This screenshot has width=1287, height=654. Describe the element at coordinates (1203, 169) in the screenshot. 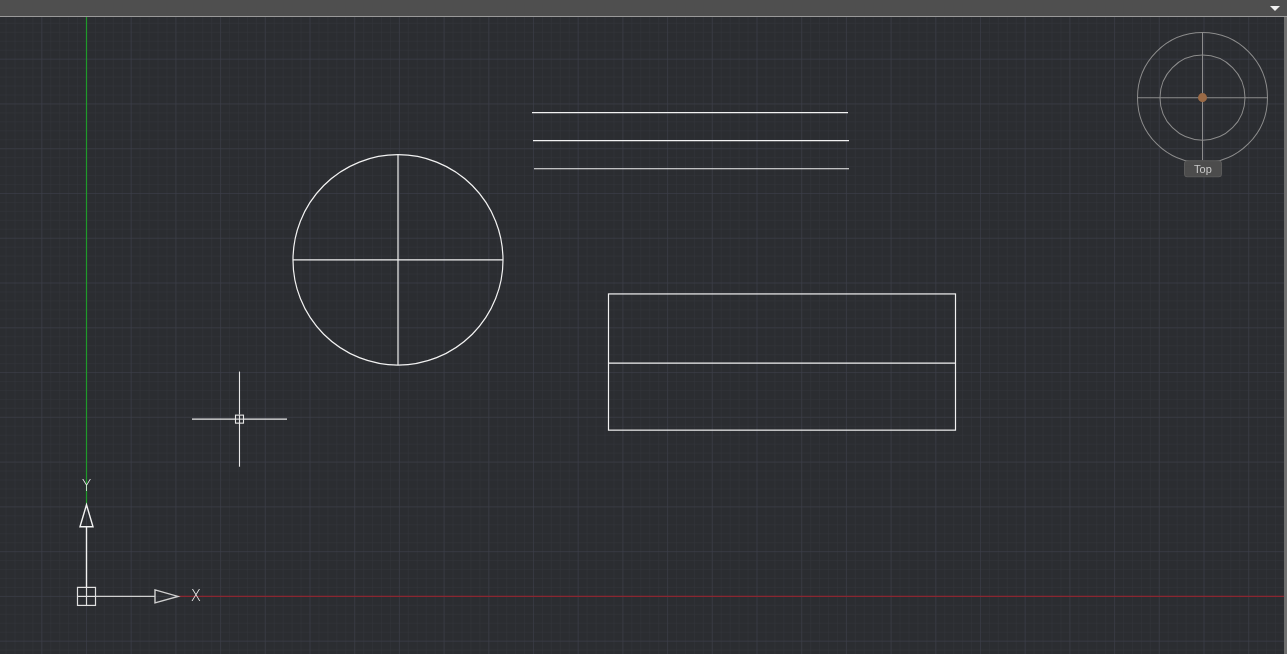

I see `view-label-button: Top` at that location.